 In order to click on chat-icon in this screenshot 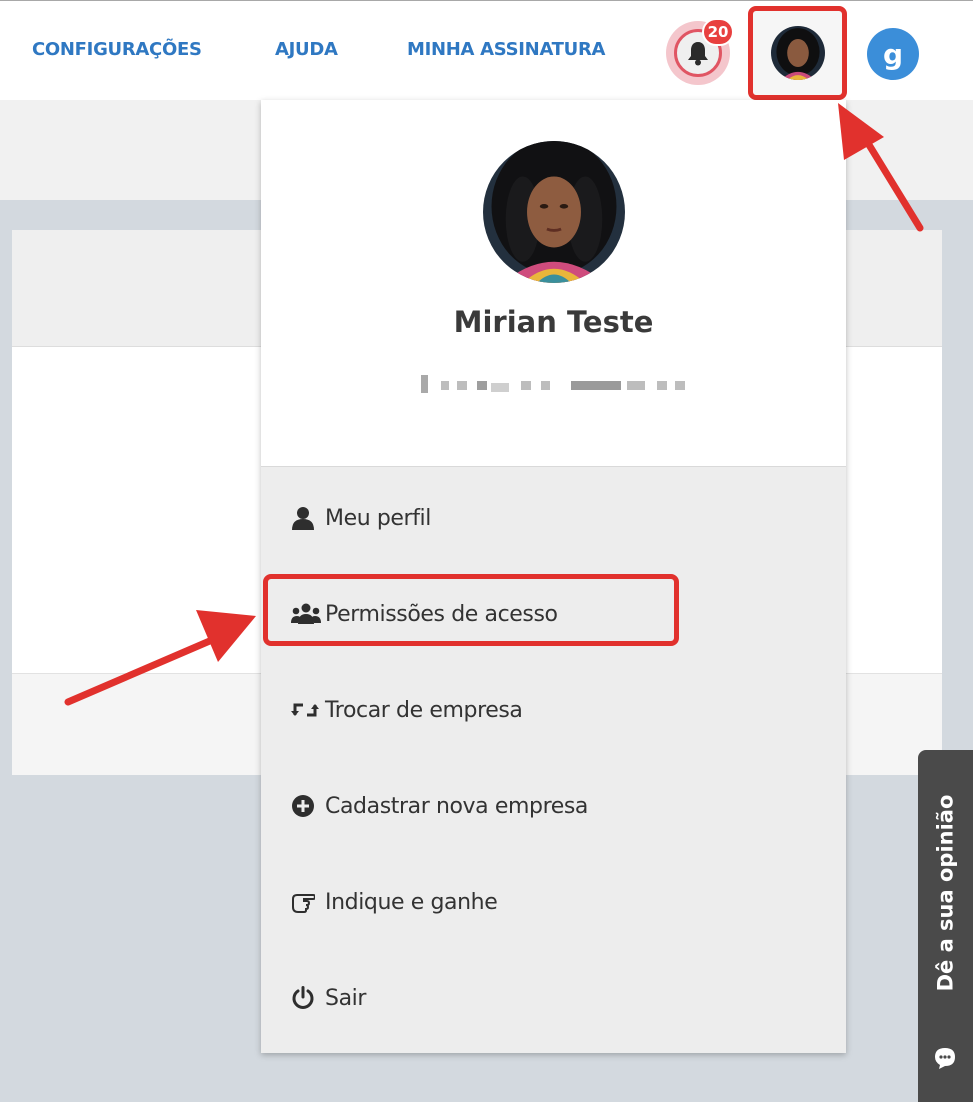, I will do `click(945, 1058)`.